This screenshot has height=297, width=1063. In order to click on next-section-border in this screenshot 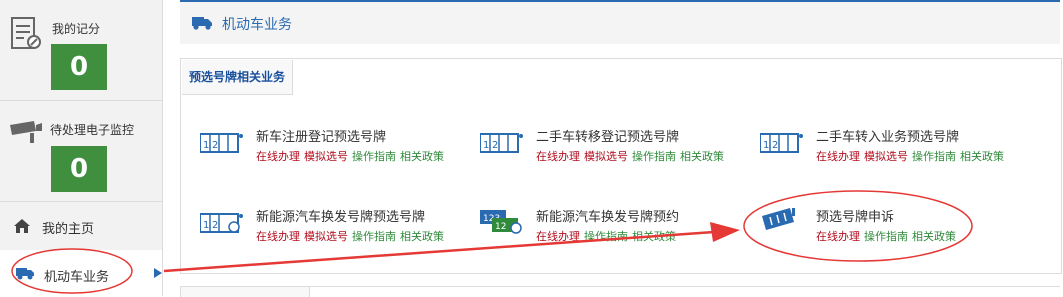, I will do `click(684, 286)`.